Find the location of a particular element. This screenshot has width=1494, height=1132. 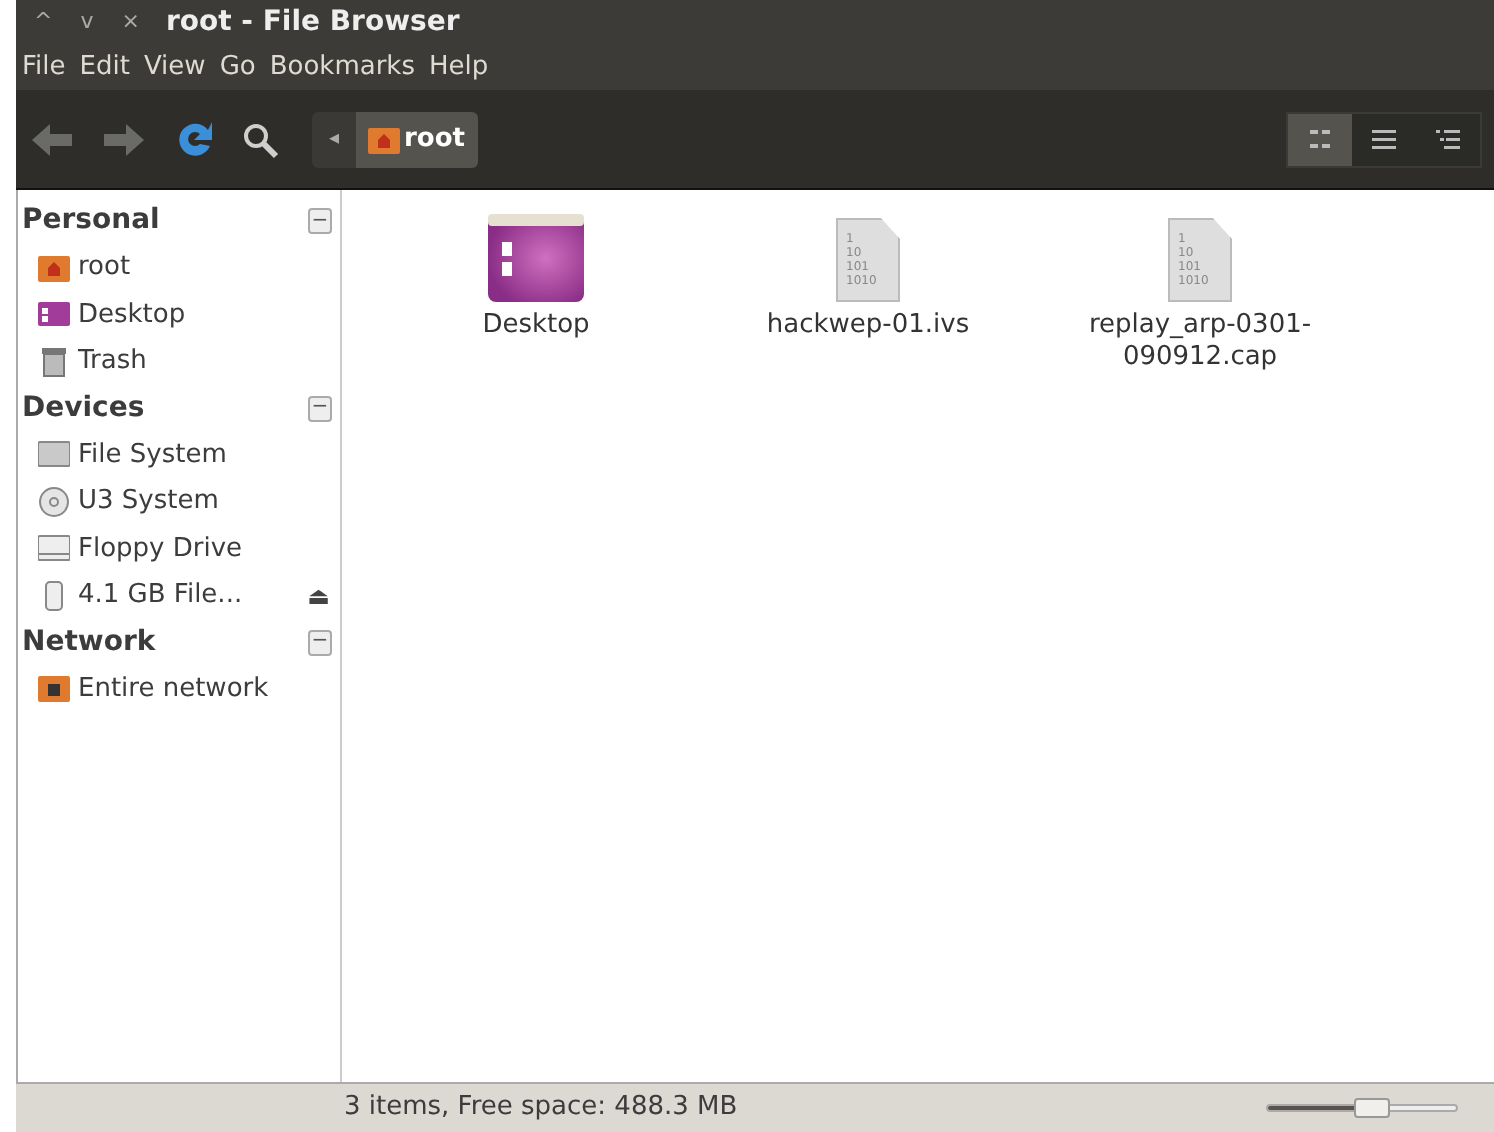

path-button: root is located at coordinates (416, 139).